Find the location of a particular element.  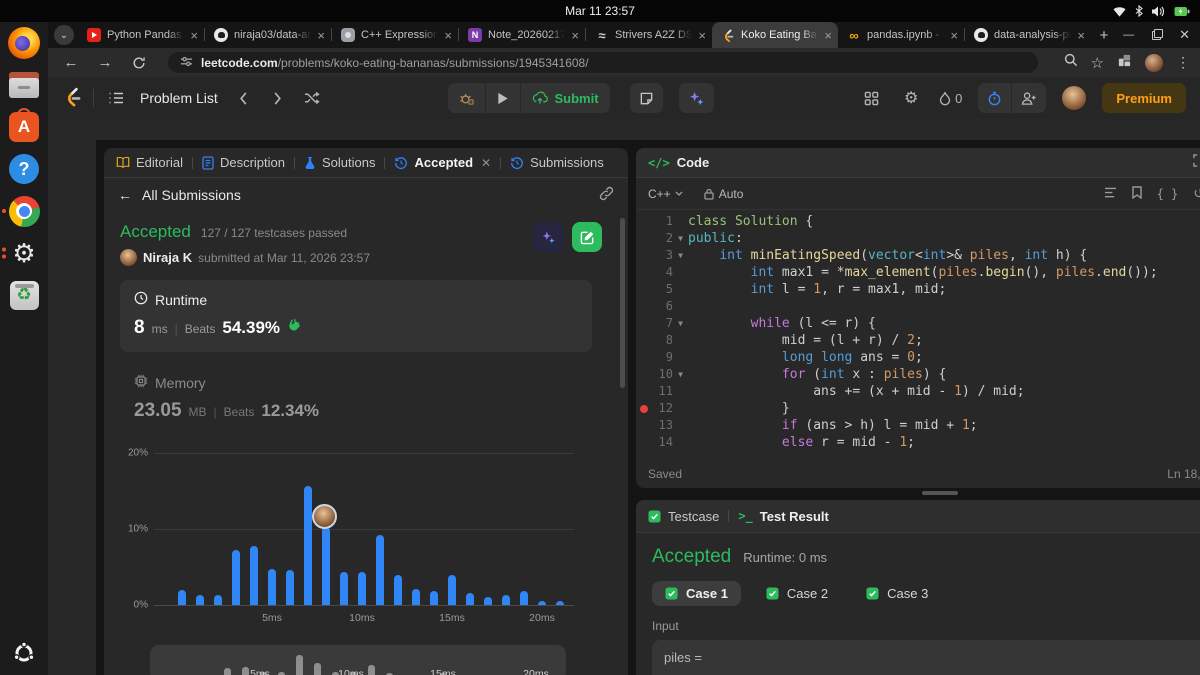

copy-link-icon is located at coordinates (606, 195).